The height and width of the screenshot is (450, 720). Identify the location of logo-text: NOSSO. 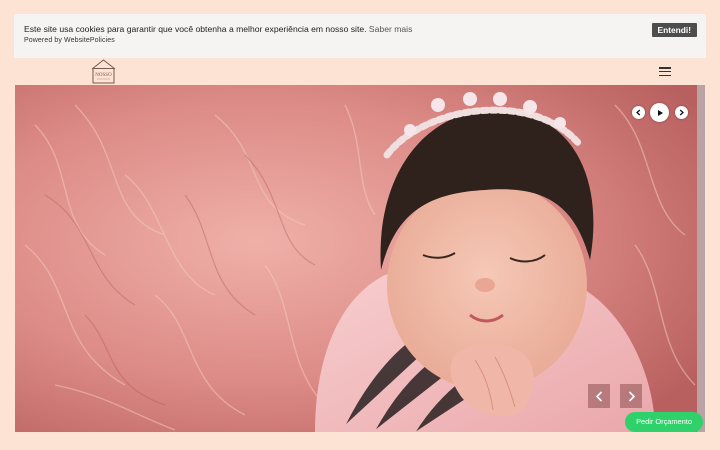
(103, 75).